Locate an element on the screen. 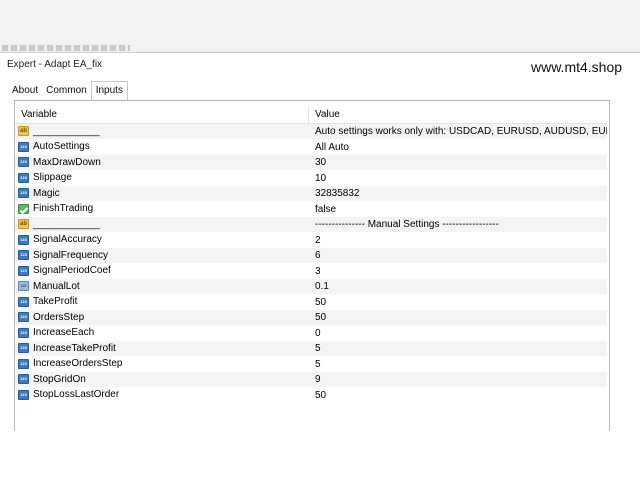 The width and height of the screenshot is (640, 480). value-cell: false is located at coordinates (458, 209).